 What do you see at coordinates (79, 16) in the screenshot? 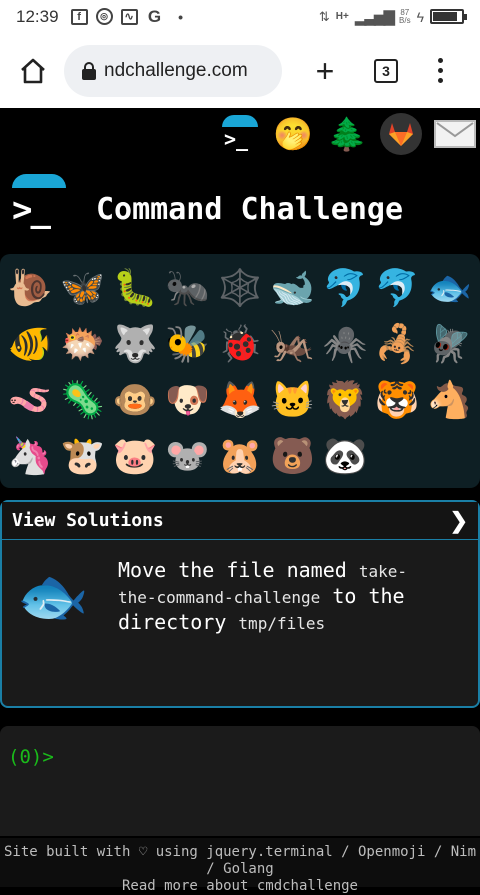
I see `facebook-icon: f` at bounding box center [79, 16].